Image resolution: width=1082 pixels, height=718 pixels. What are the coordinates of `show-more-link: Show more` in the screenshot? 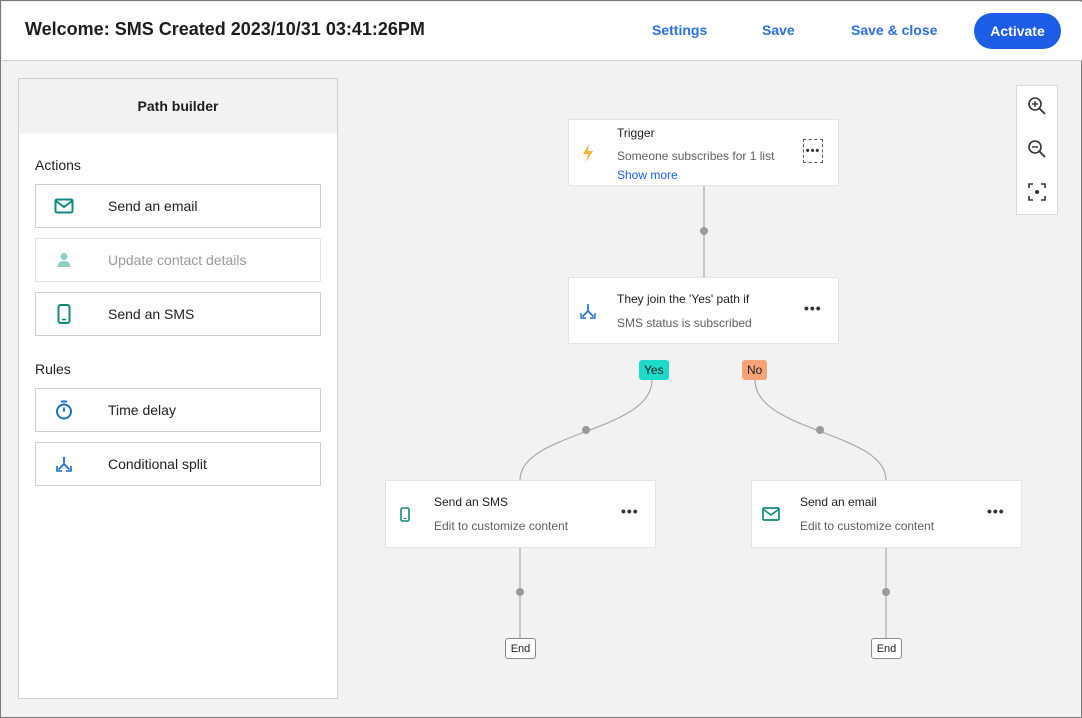 It's located at (647, 175).